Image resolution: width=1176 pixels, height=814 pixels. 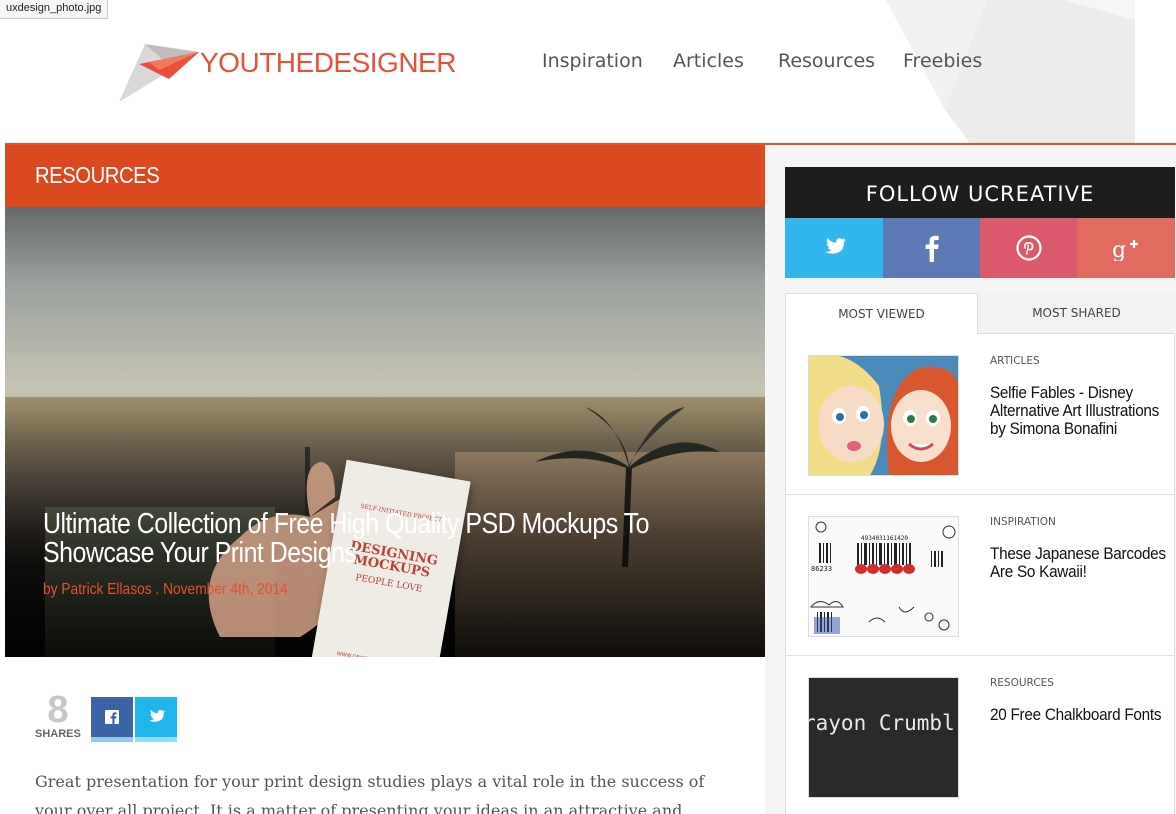 I want to click on author-prefix: by, so click(x=50, y=589).